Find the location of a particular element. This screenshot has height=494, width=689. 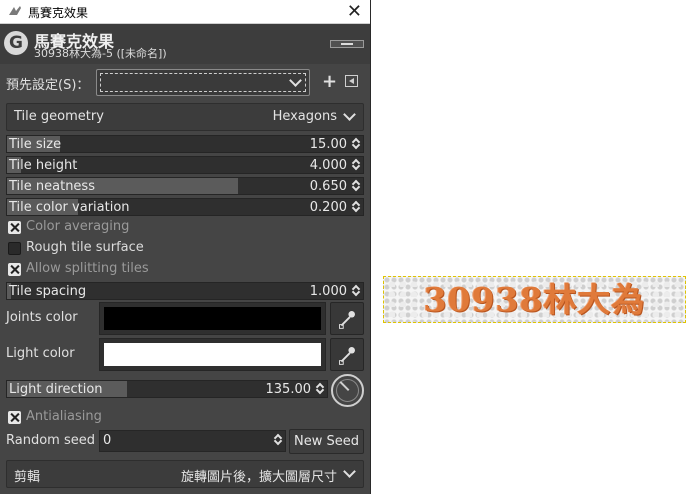

clipping-label: 剪輯 is located at coordinates (27, 477).